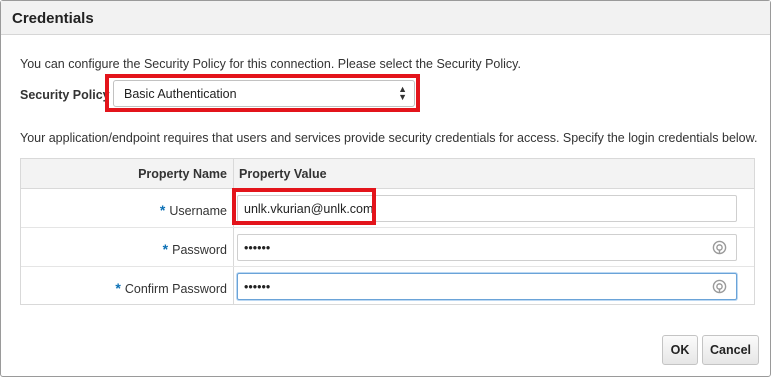 This screenshot has width=771, height=377. I want to click on confirm-password-label: * Confirm Password, so click(171, 288).